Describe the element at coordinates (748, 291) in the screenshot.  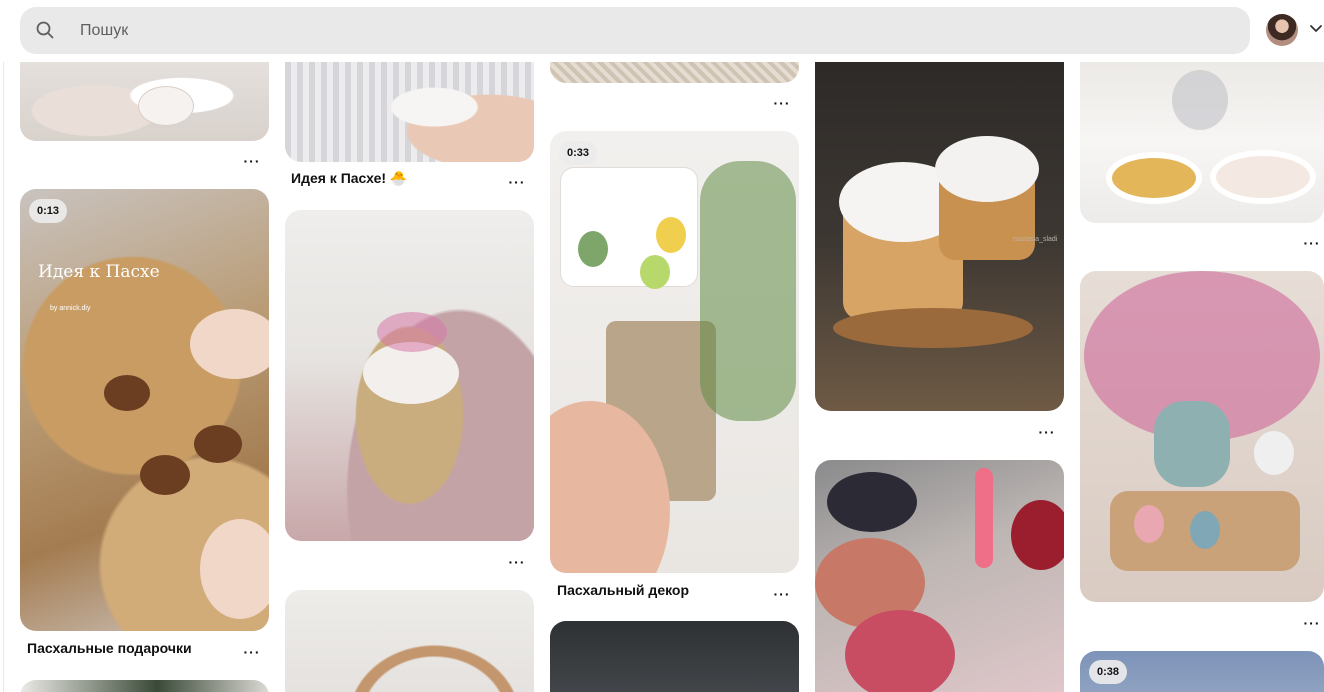
I see `greenery` at that location.